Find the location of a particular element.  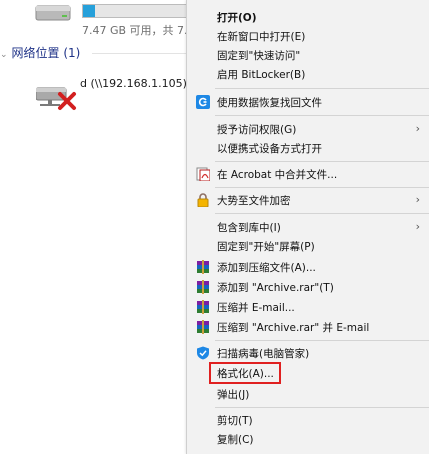

lock-icon is located at coordinates (203, 200).